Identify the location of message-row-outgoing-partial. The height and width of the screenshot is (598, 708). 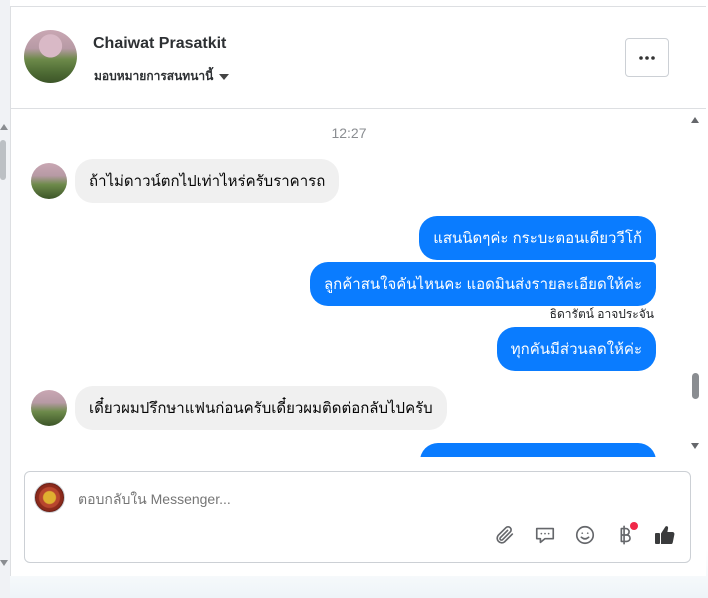
(538, 450).